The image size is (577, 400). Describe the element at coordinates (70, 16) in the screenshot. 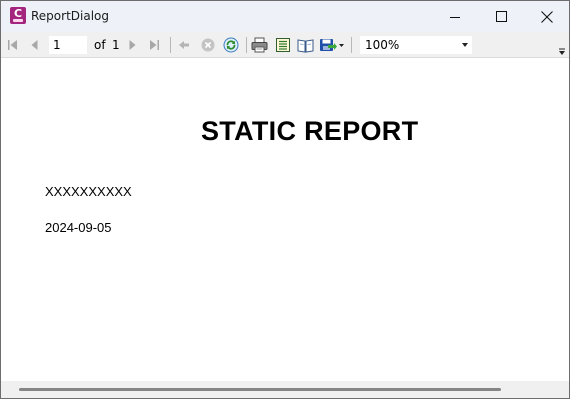

I see `window-title: ReportDialog` at that location.